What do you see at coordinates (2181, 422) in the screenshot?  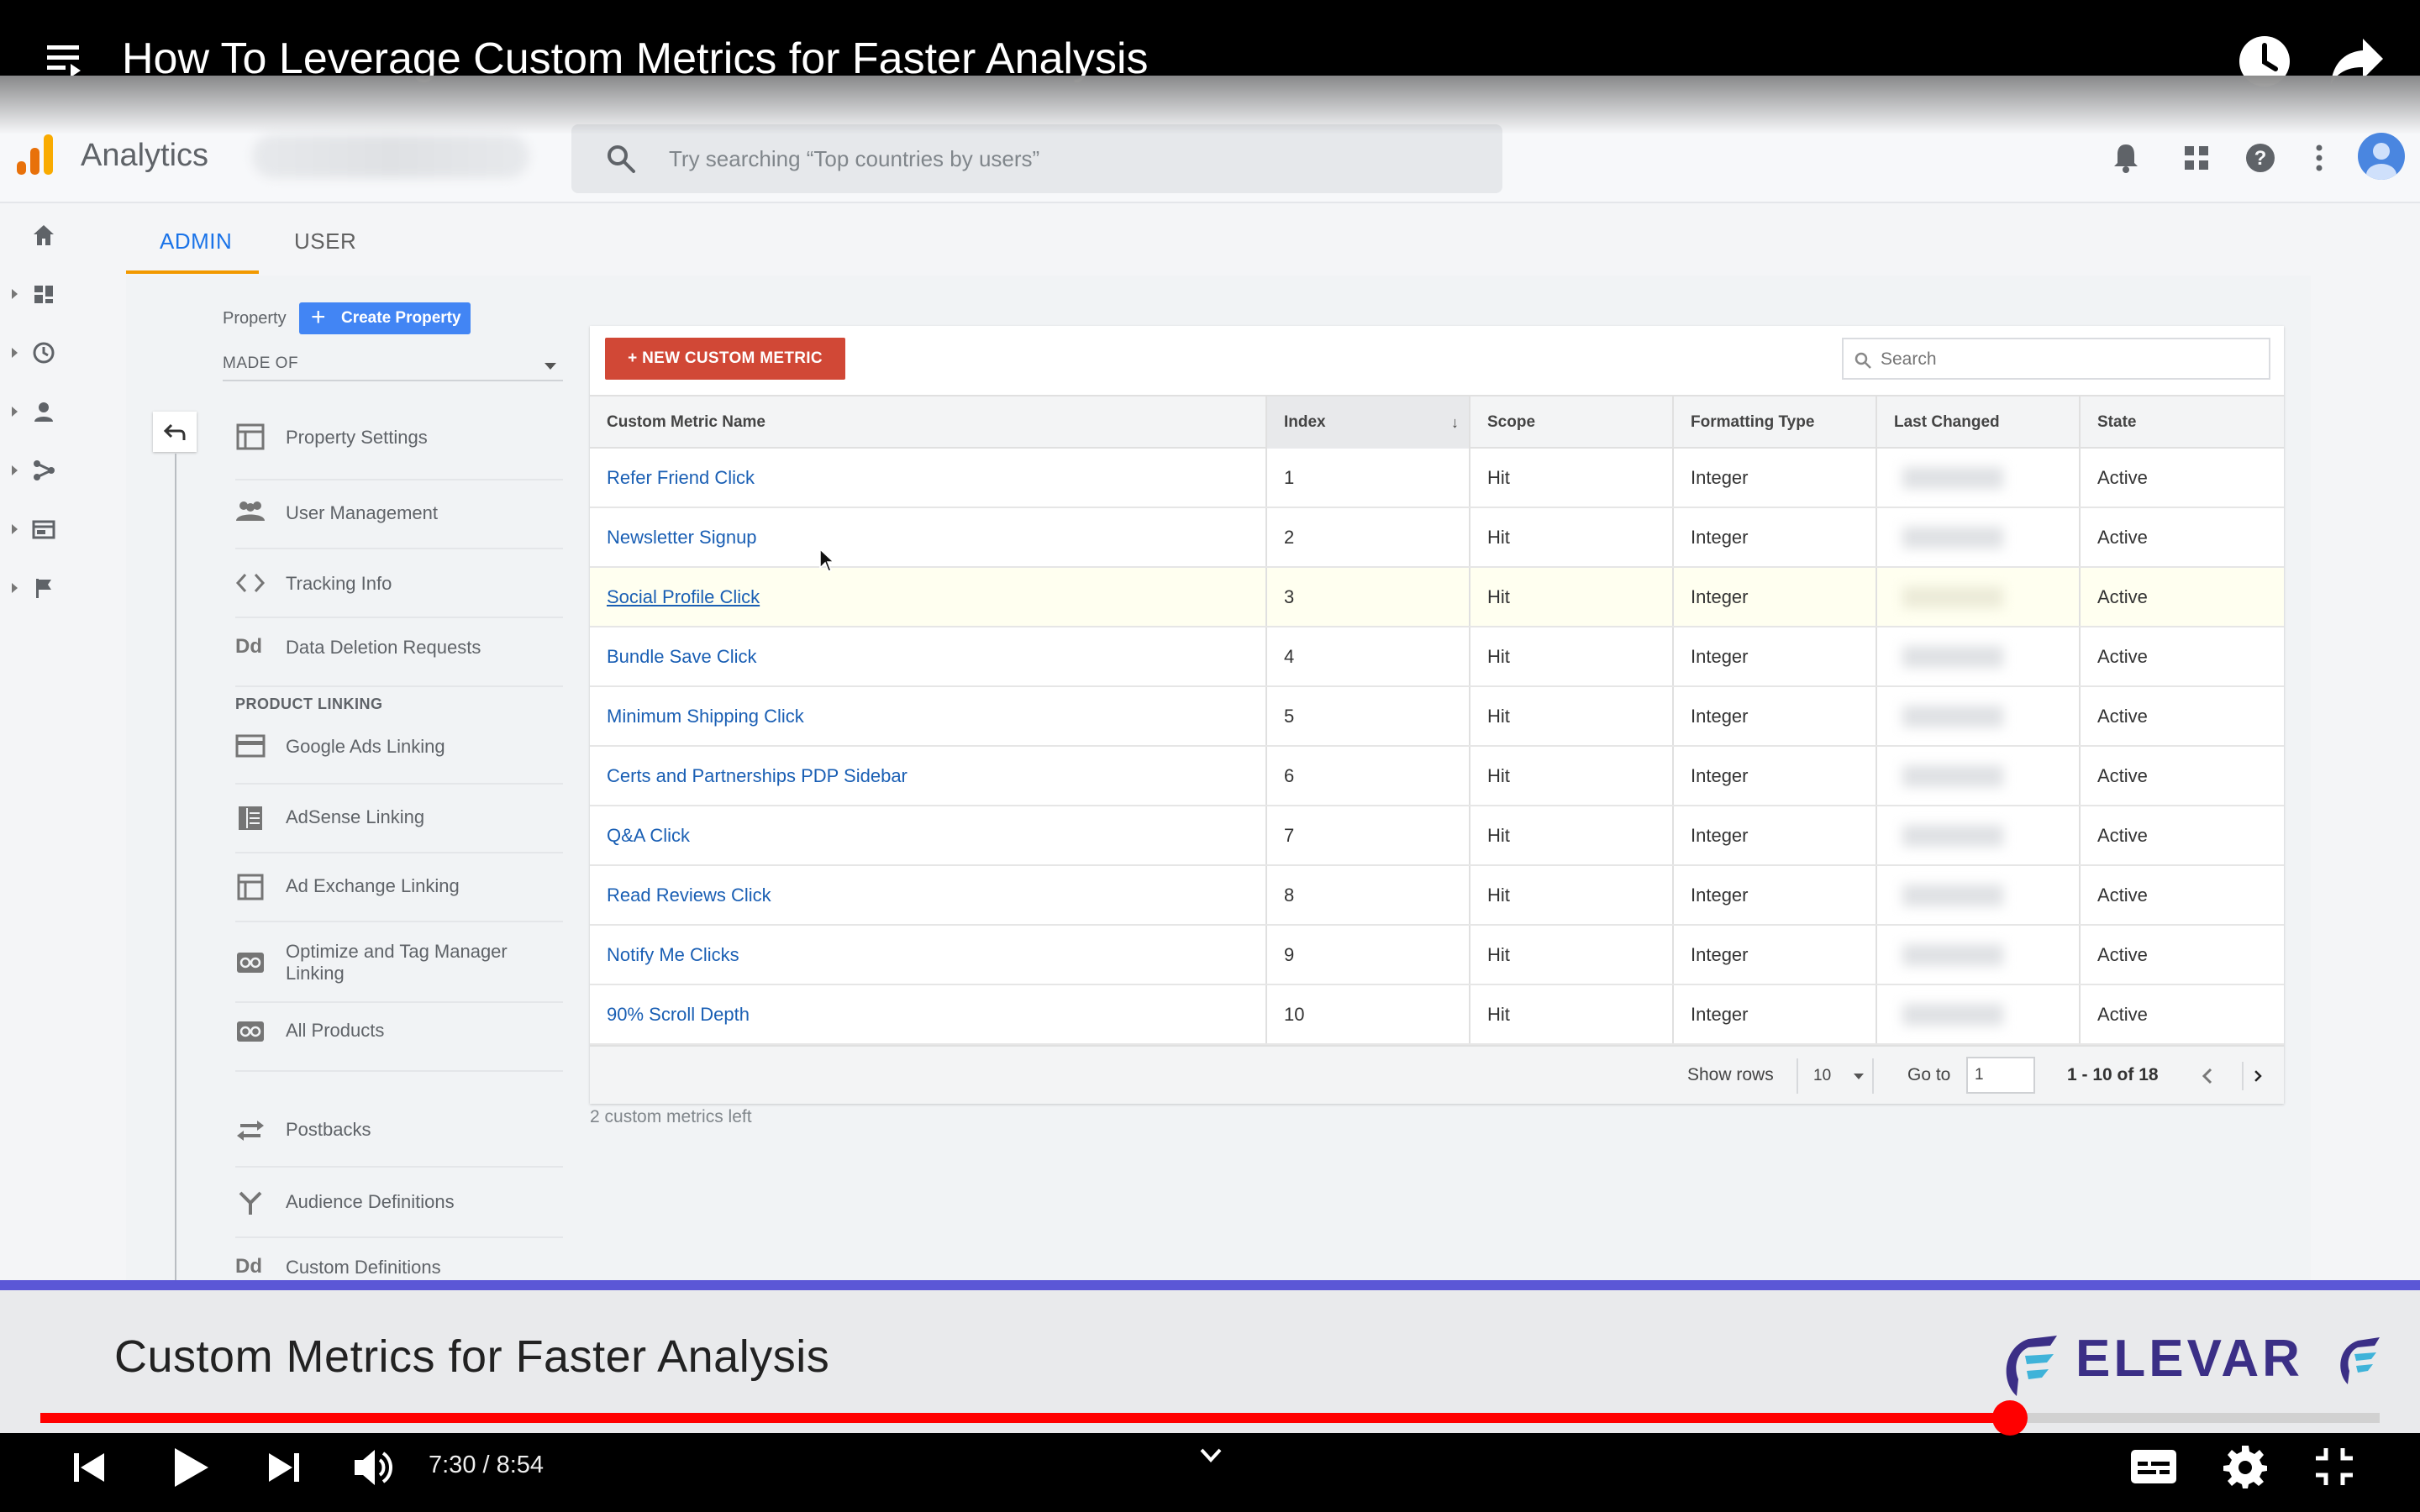 I see `column-header-state: State` at bounding box center [2181, 422].